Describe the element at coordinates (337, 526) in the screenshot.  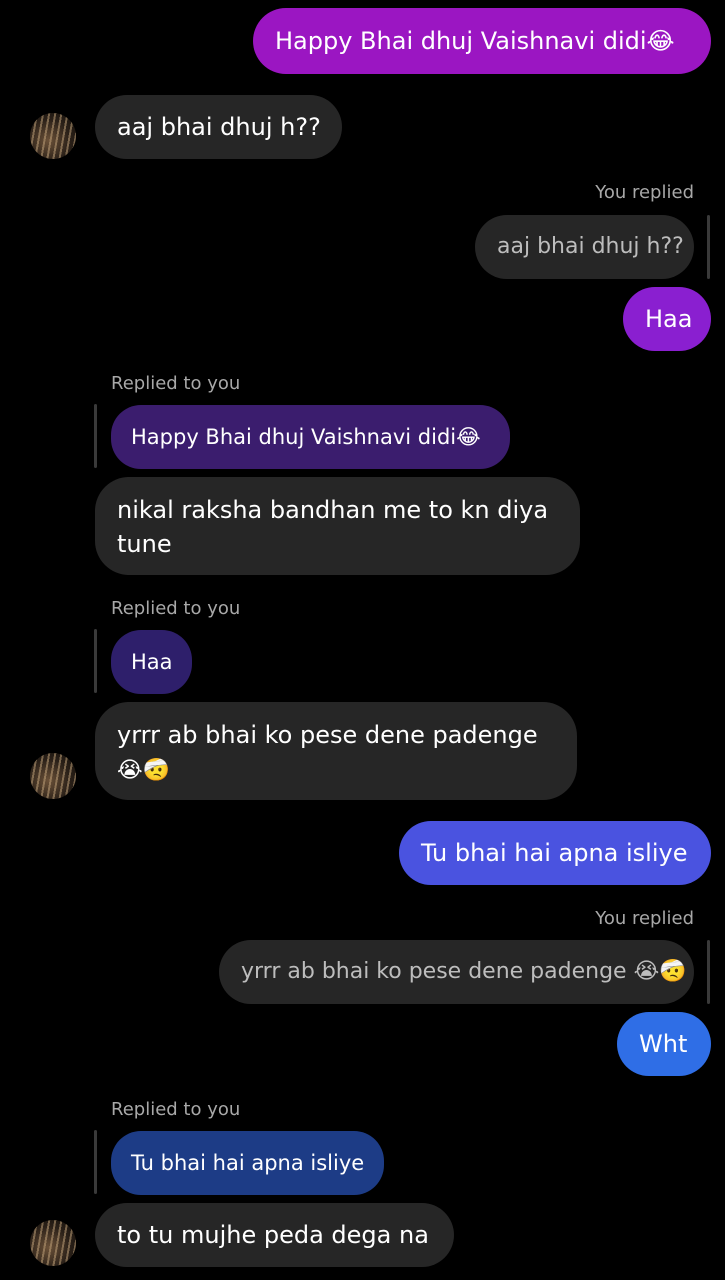
I see `incoming-message: nikal raksha bandhan me to kn diya tune` at that location.